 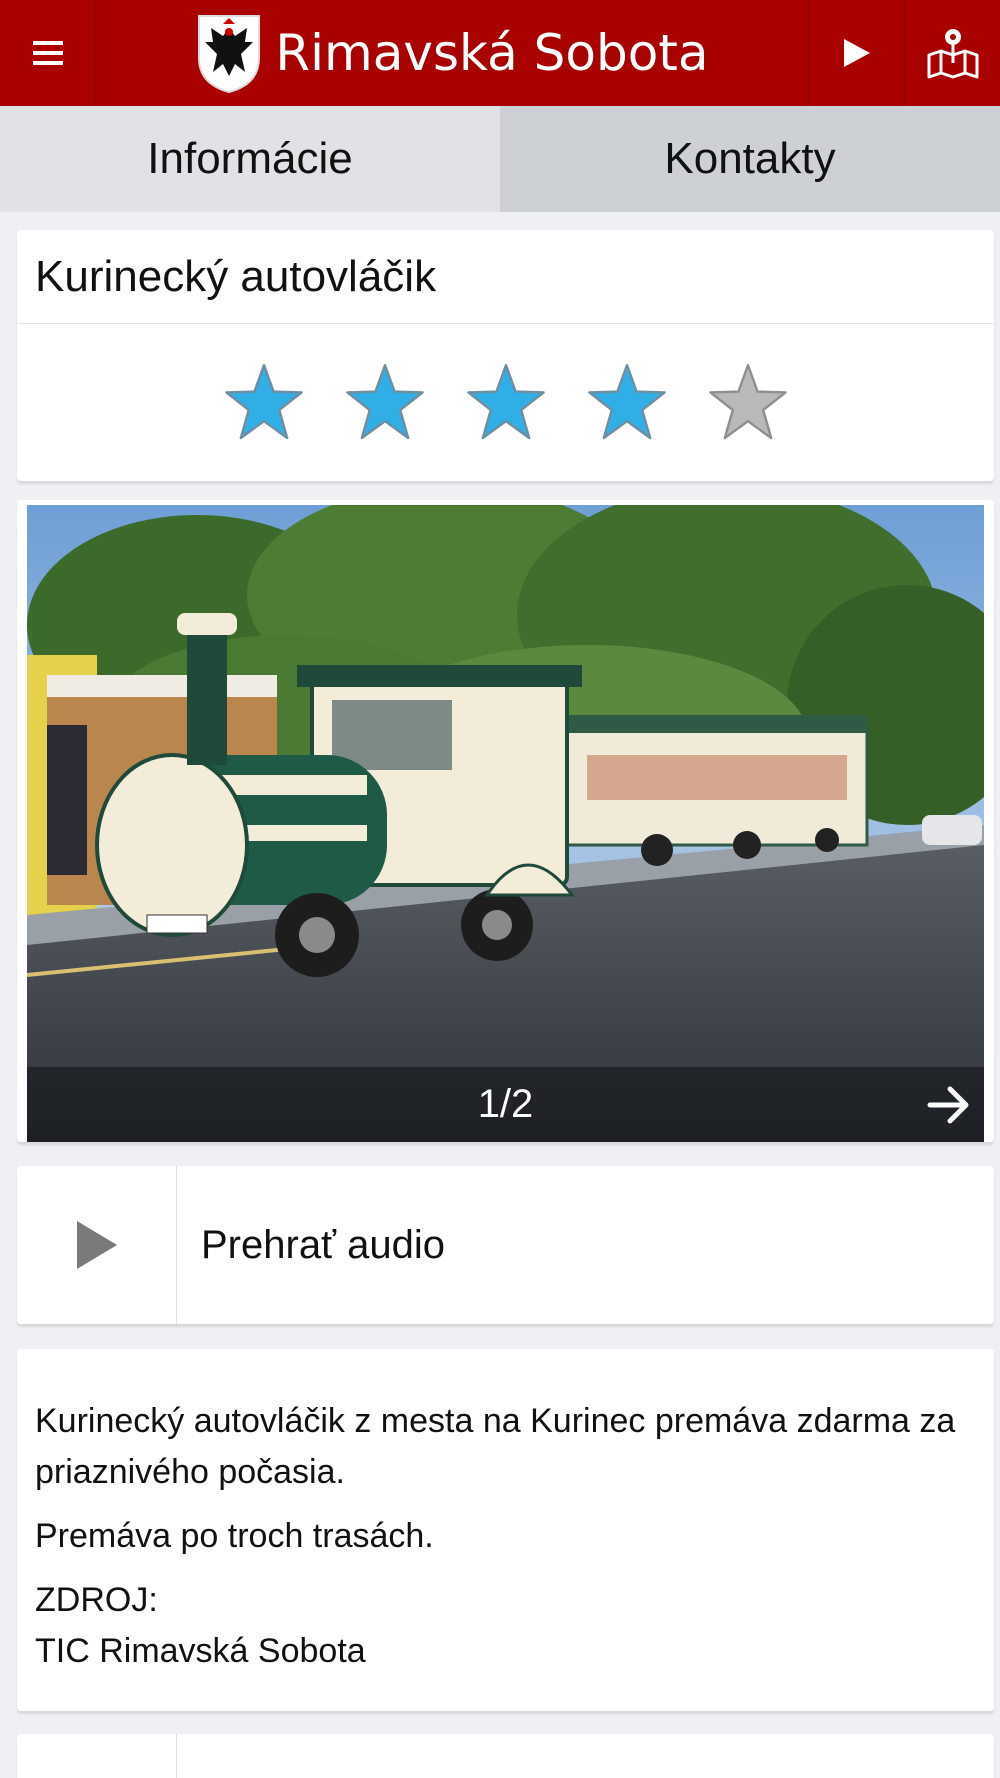 I want to click on map-pin-icon, so click(x=952, y=54).